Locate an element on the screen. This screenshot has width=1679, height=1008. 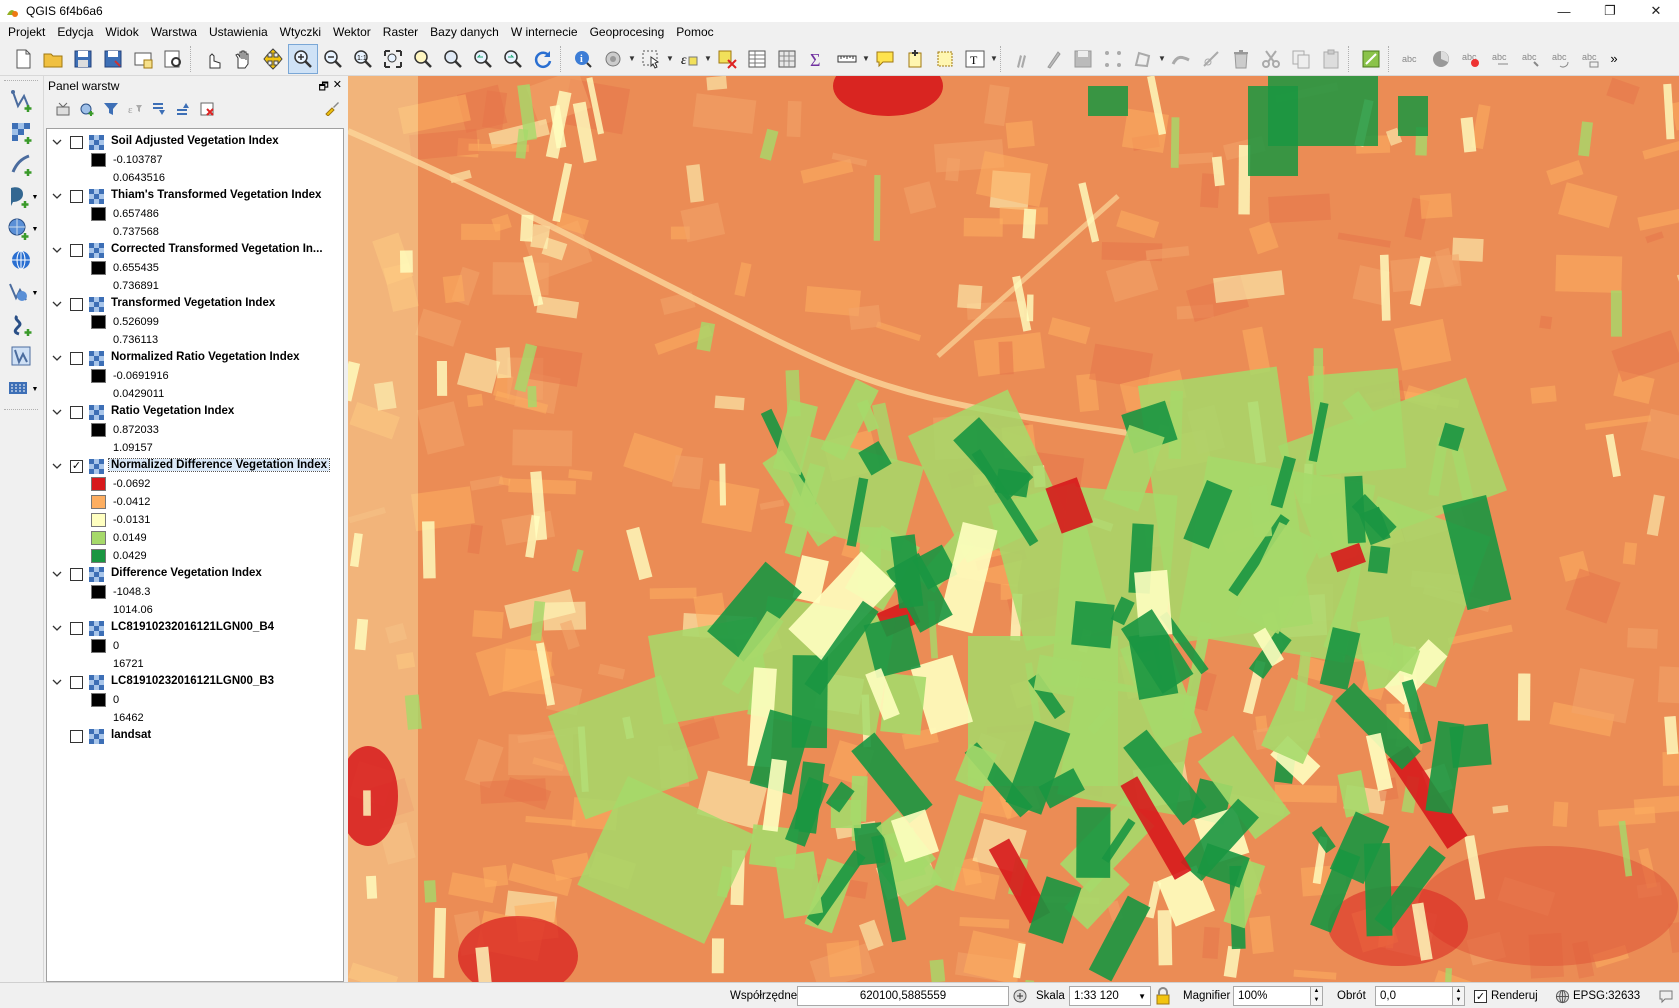
layer-row: Difference Vegetation Index is located at coordinates (195, 574).